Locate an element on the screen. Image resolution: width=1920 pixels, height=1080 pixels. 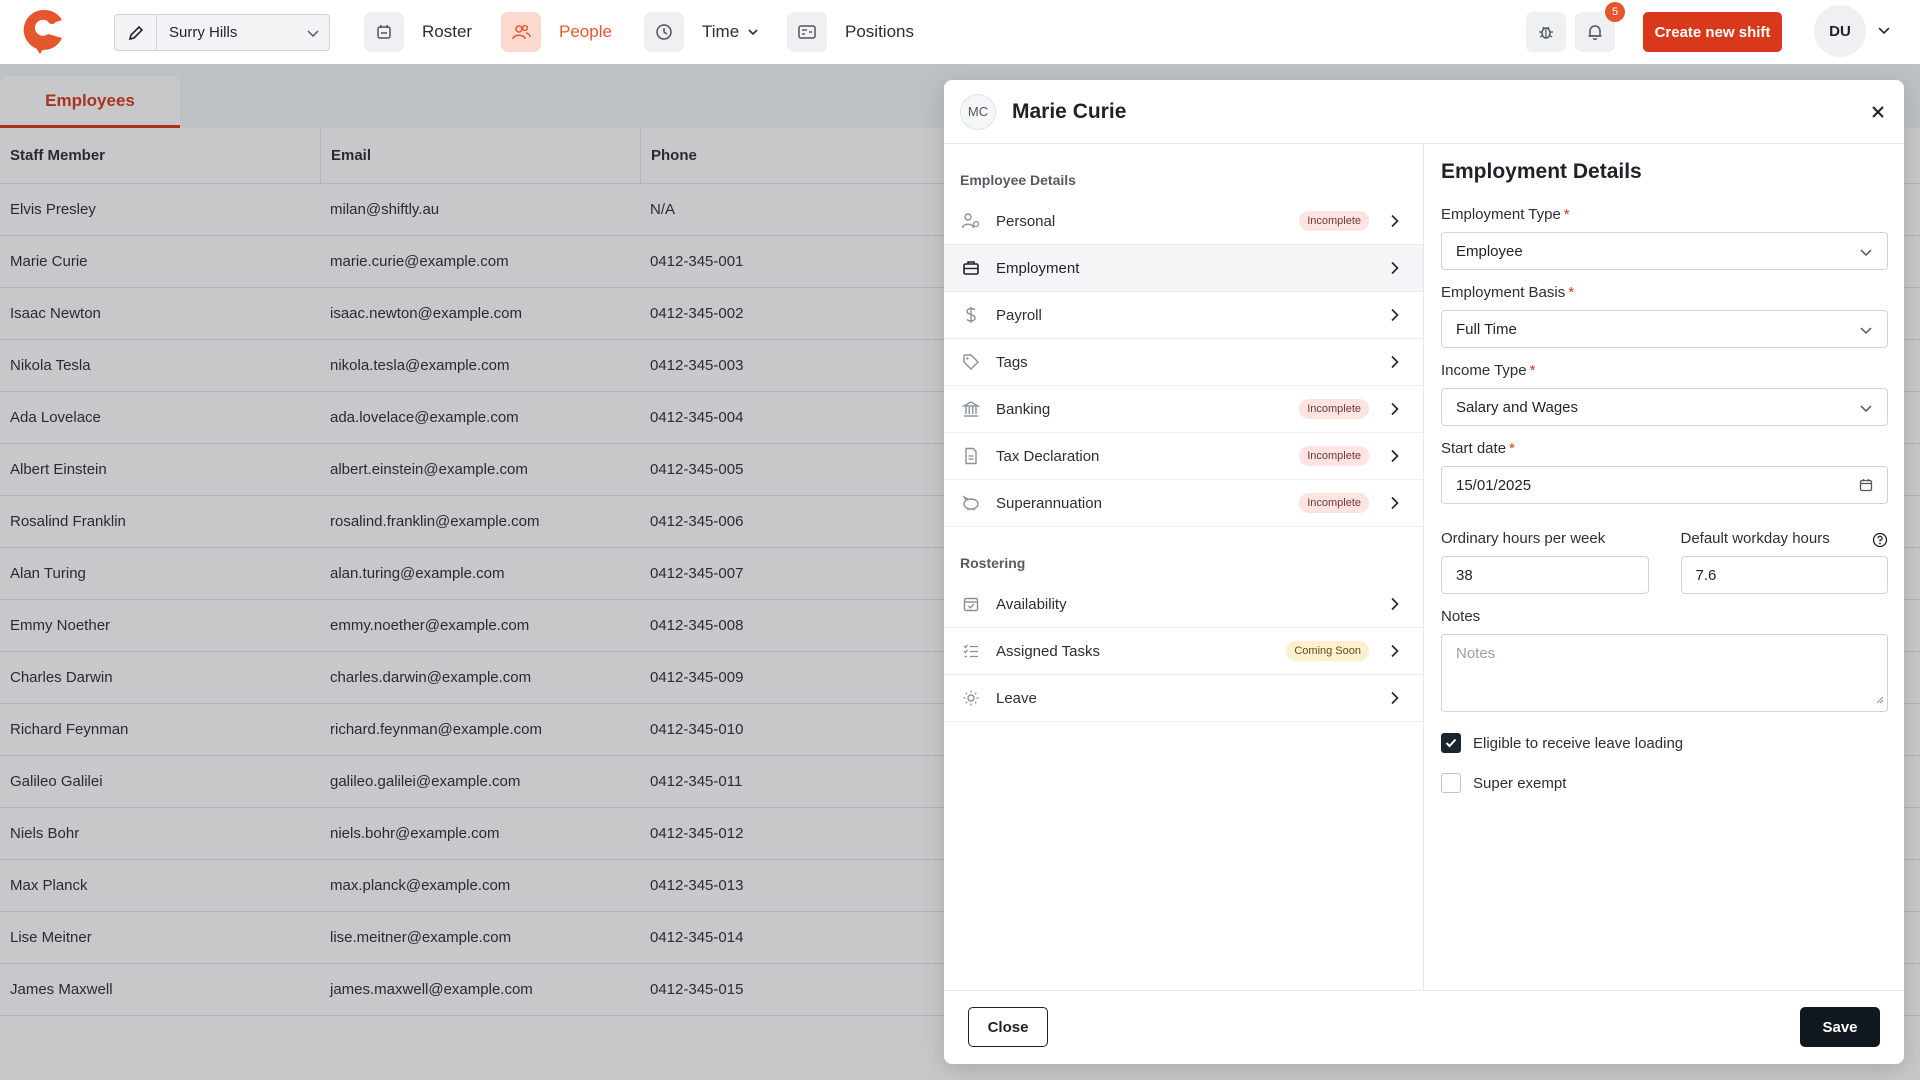
notifications-button: 5 is located at coordinates (1600, 27).